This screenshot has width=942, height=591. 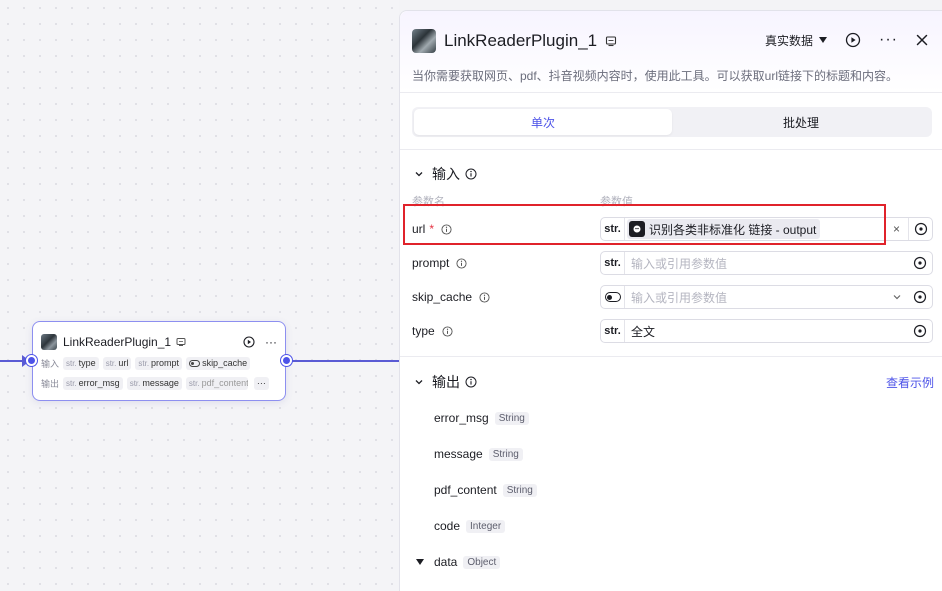 What do you see at coordinates (81, 363) in the screenshot?
I see `node-input-tag: str. type` at bounding box center [81, 363].